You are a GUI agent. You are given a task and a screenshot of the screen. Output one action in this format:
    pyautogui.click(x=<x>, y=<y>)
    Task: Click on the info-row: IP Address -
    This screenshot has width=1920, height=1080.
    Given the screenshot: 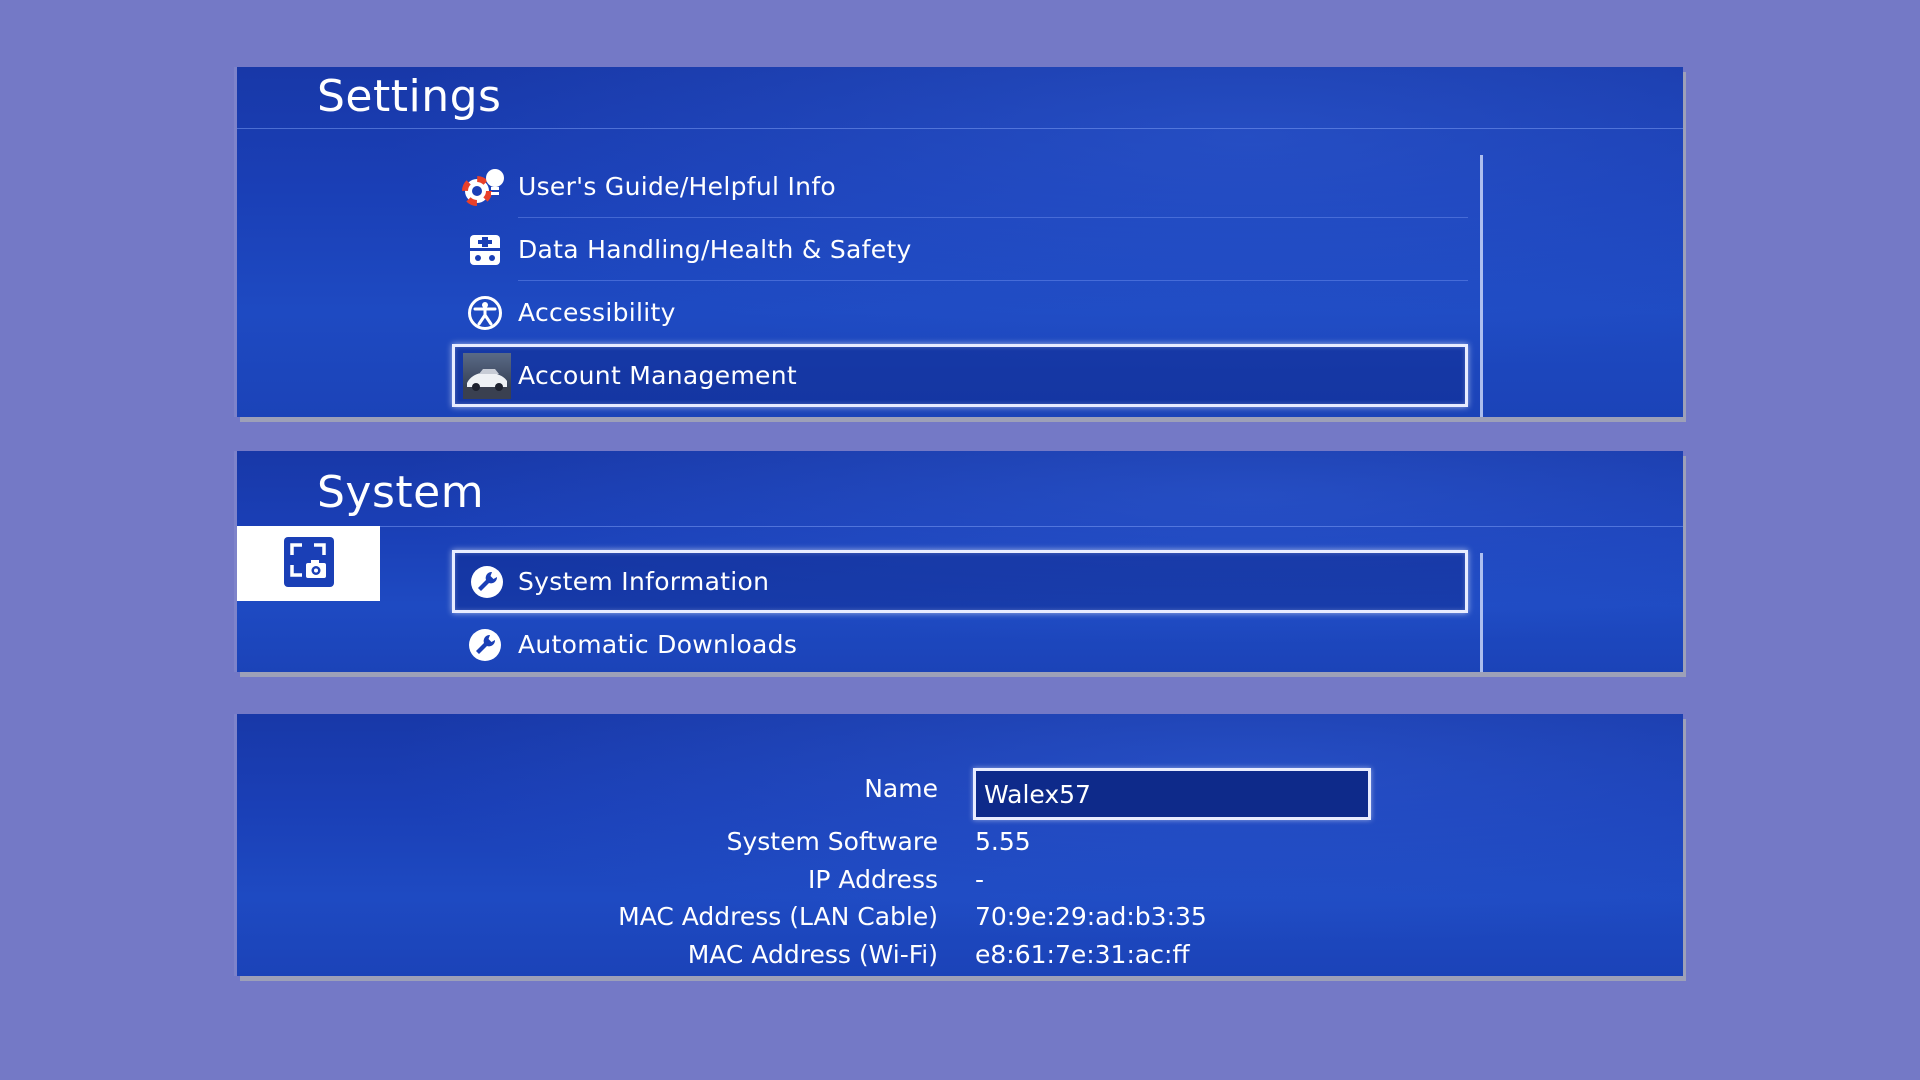 What is the action you would take?
    pyautogui.click(x=960, y=884)
    